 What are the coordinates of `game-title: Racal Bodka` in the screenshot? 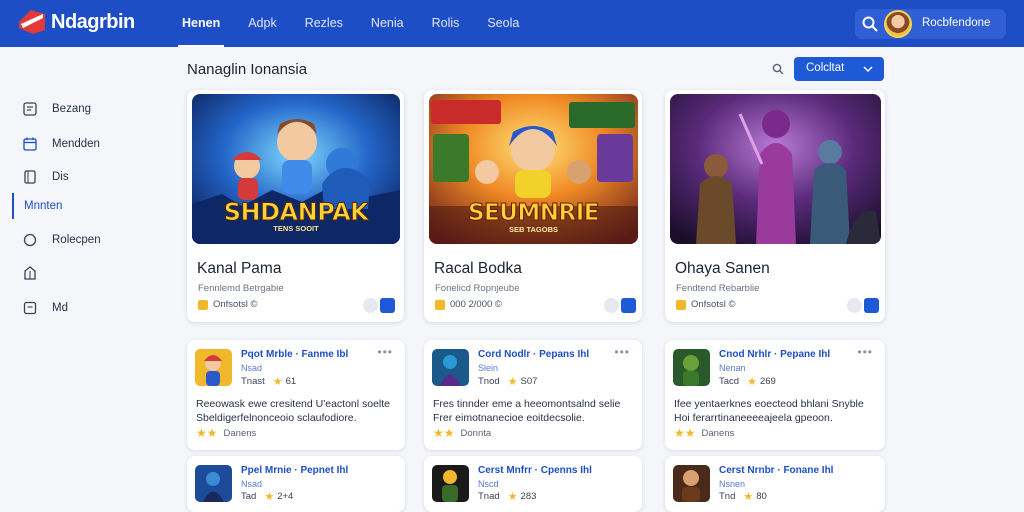 It's located at (478, 268).